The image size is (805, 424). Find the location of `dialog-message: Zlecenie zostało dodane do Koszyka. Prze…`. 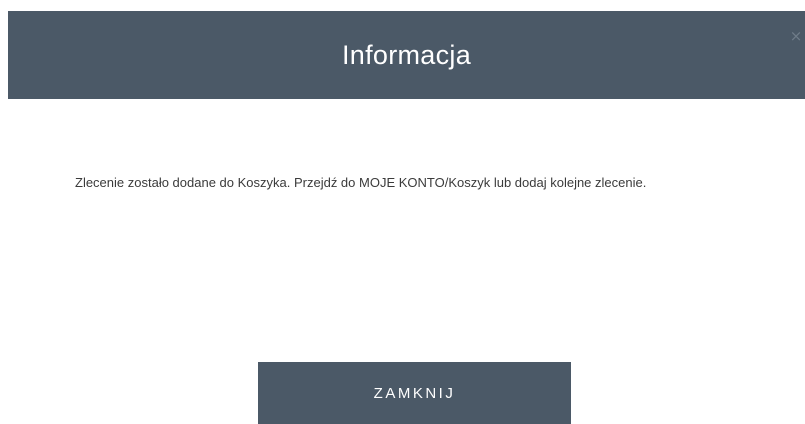

dialog-message: Zlecenie zostało dodane do Koszyka. Prze… is located at coordinates (361, 182).